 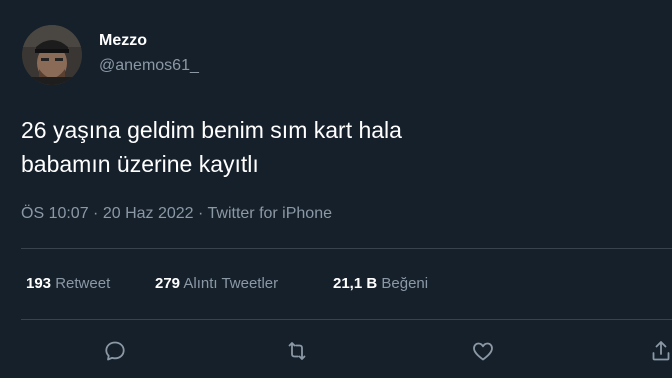 What do you see at coordinates (355, 283) in the screenshot?
I see `like-count: 21,1 B` at bounding box center [355, 283].